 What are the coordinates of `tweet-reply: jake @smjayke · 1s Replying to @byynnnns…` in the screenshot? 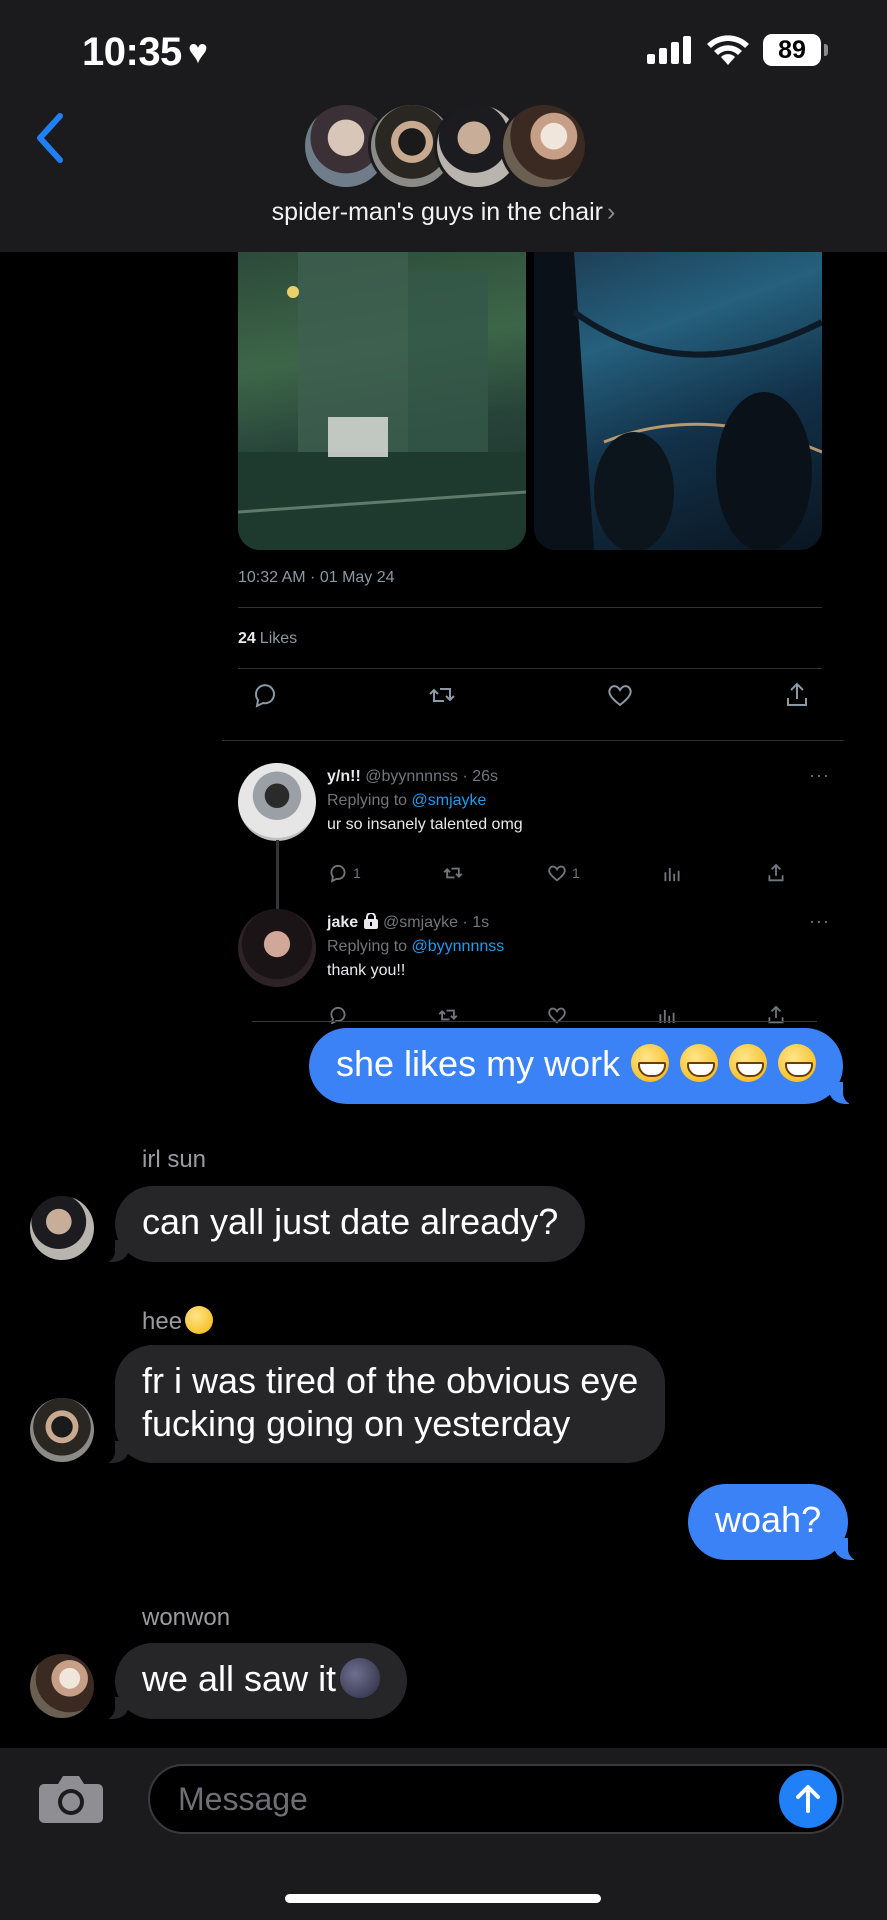 It's located at (538, 964).